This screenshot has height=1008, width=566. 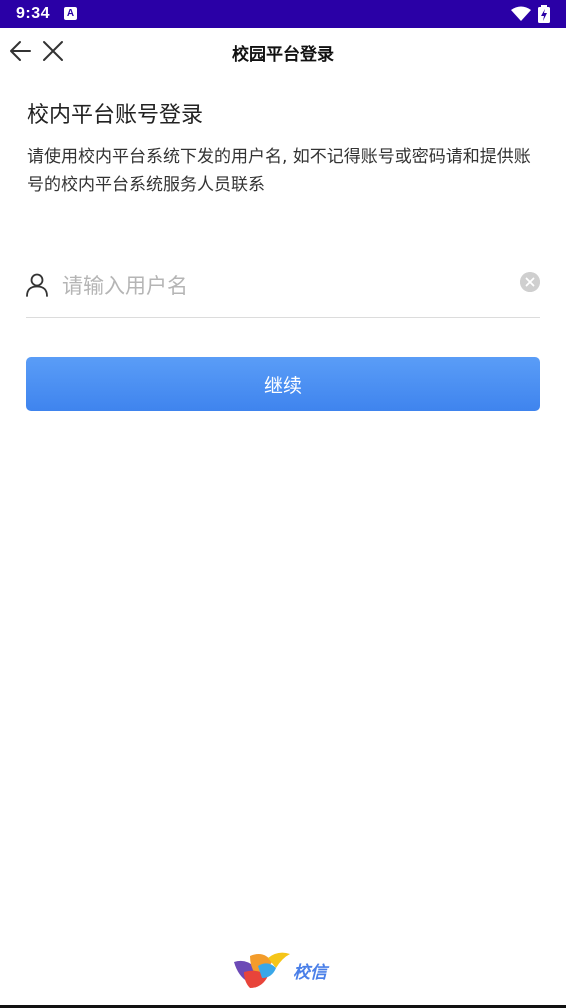 I want to click on header: 校园平台登录, so click(x=283, y=52).